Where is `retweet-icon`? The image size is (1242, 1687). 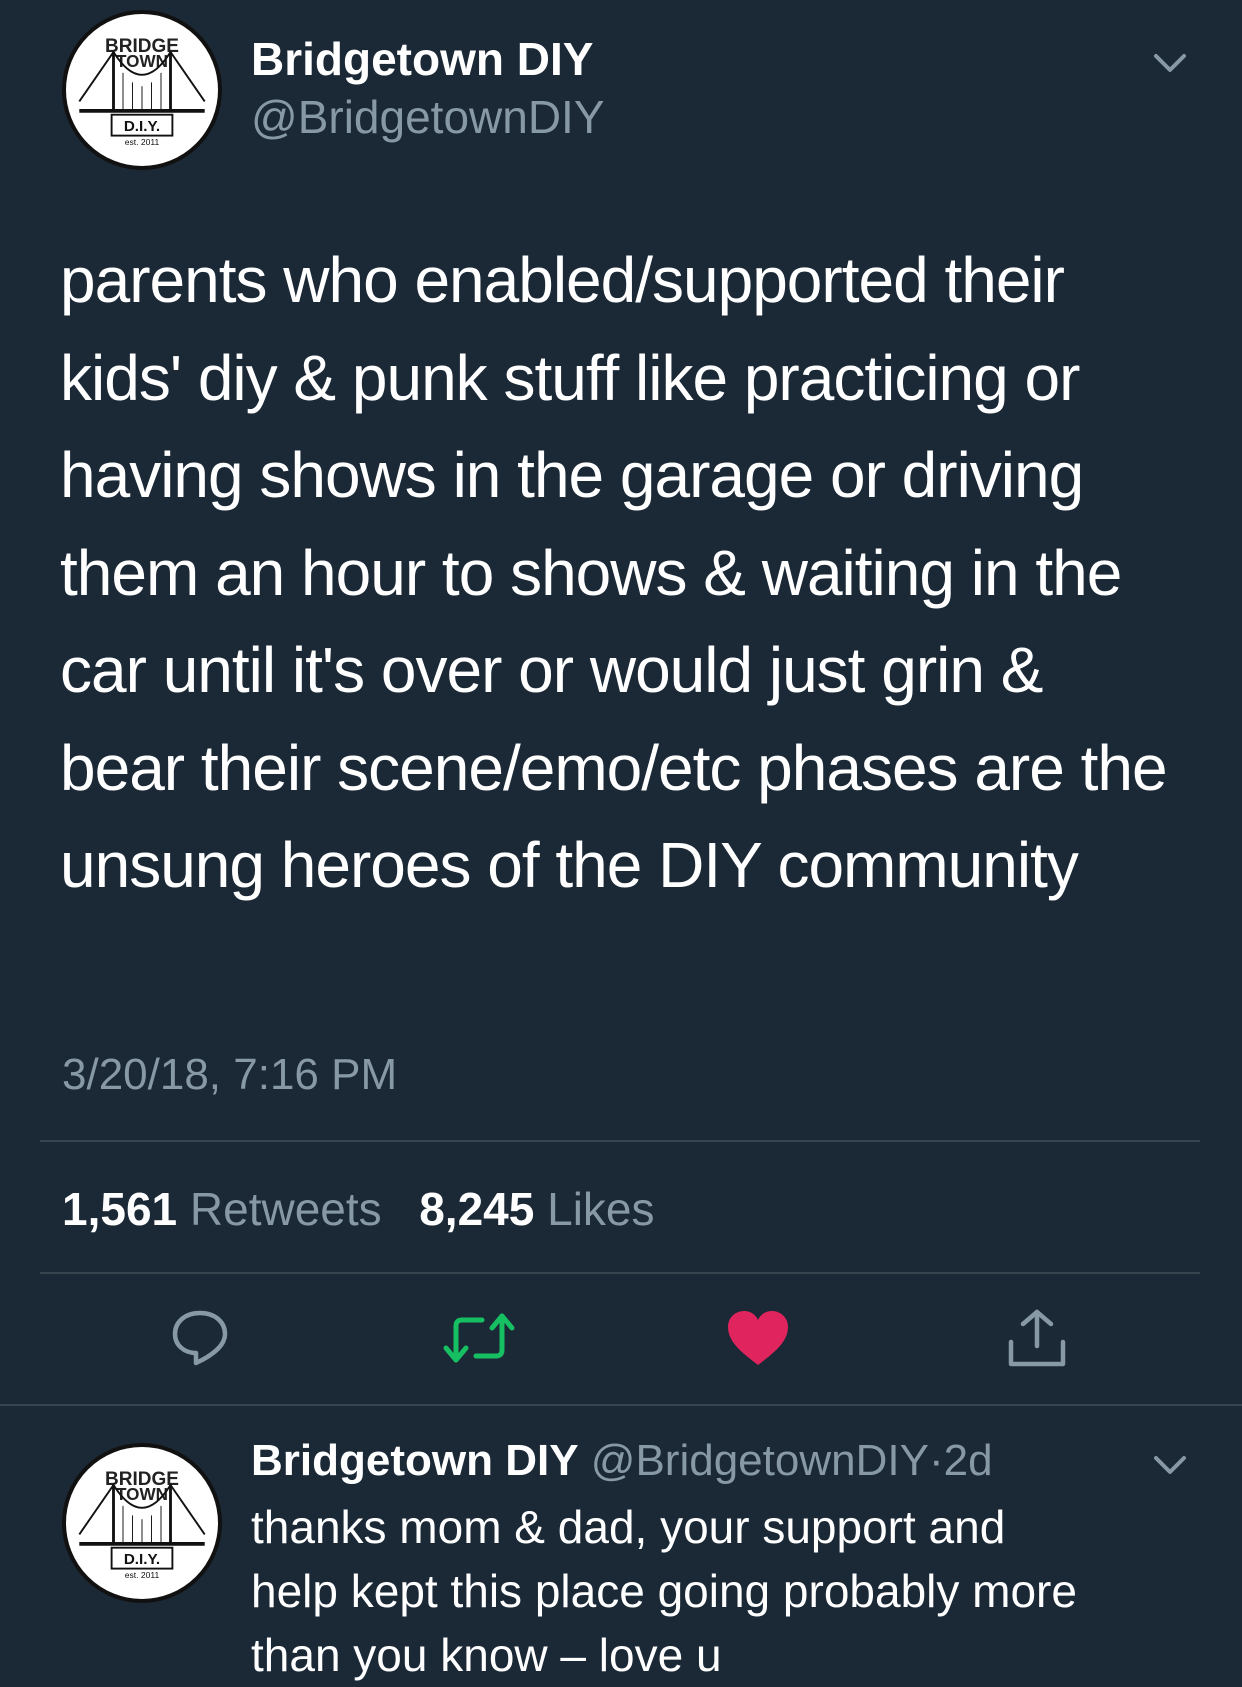
retweet-icon is located at coordinates (479, 1338).